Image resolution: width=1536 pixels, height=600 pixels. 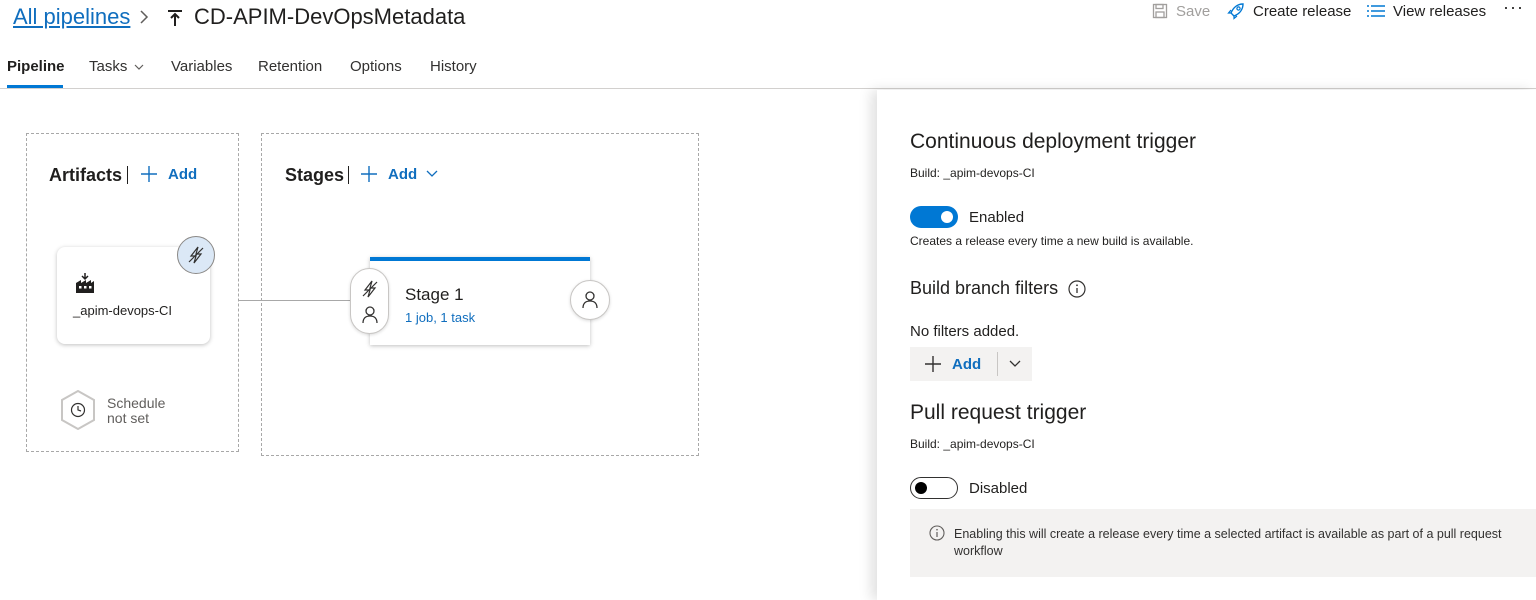 I want to click on stage-name: Stage 1, so click(x=434, y=294).